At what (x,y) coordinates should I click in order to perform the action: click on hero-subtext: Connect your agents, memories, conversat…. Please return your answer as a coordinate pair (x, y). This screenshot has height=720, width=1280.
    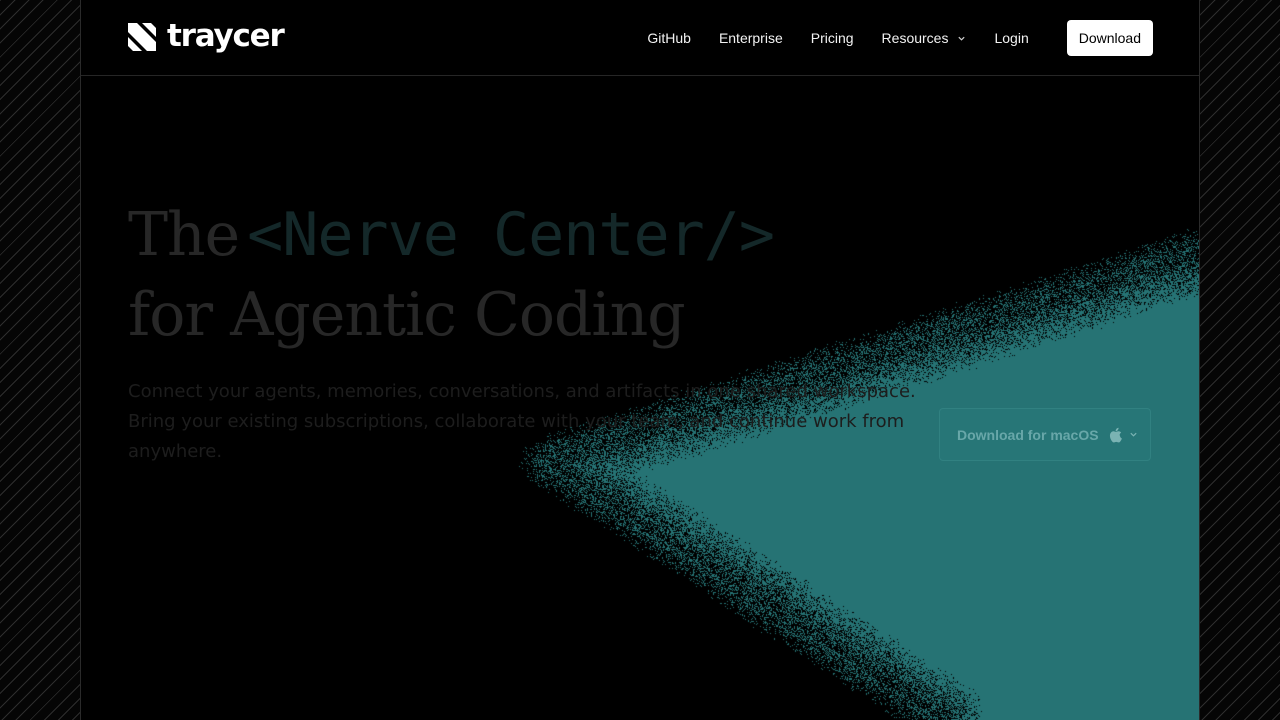
    Looking at the image, I should click on (522, 421).